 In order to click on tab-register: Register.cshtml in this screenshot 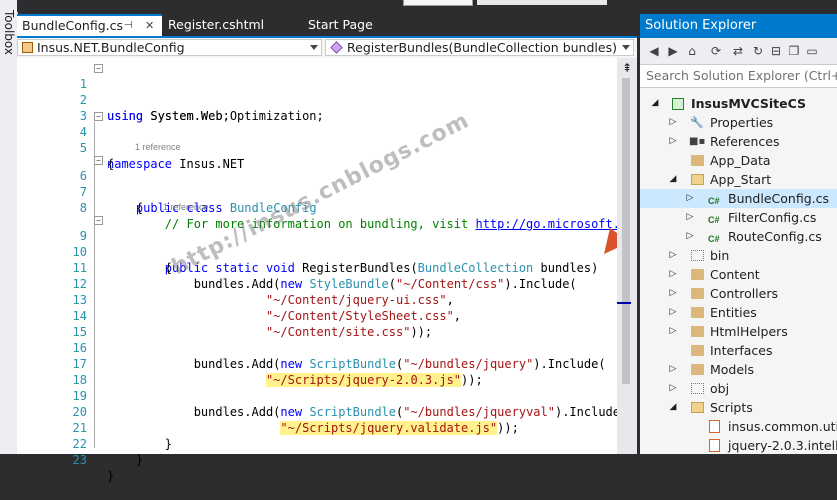, I will do `click(228, 25)`.